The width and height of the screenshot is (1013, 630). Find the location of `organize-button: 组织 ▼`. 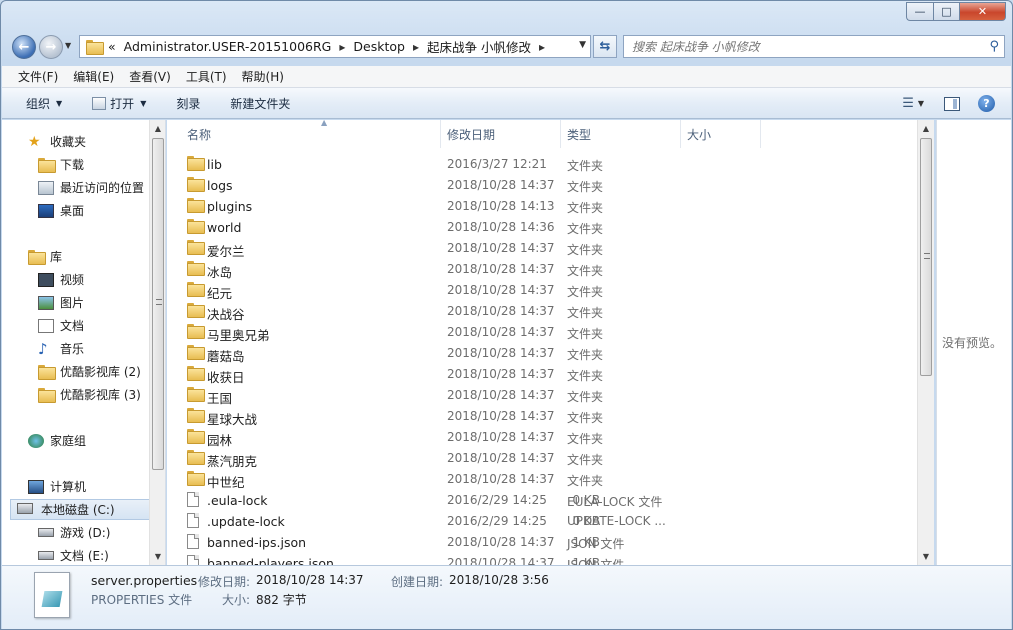

organize-button: 组织 ▼ is located at coordinates (44, 103).